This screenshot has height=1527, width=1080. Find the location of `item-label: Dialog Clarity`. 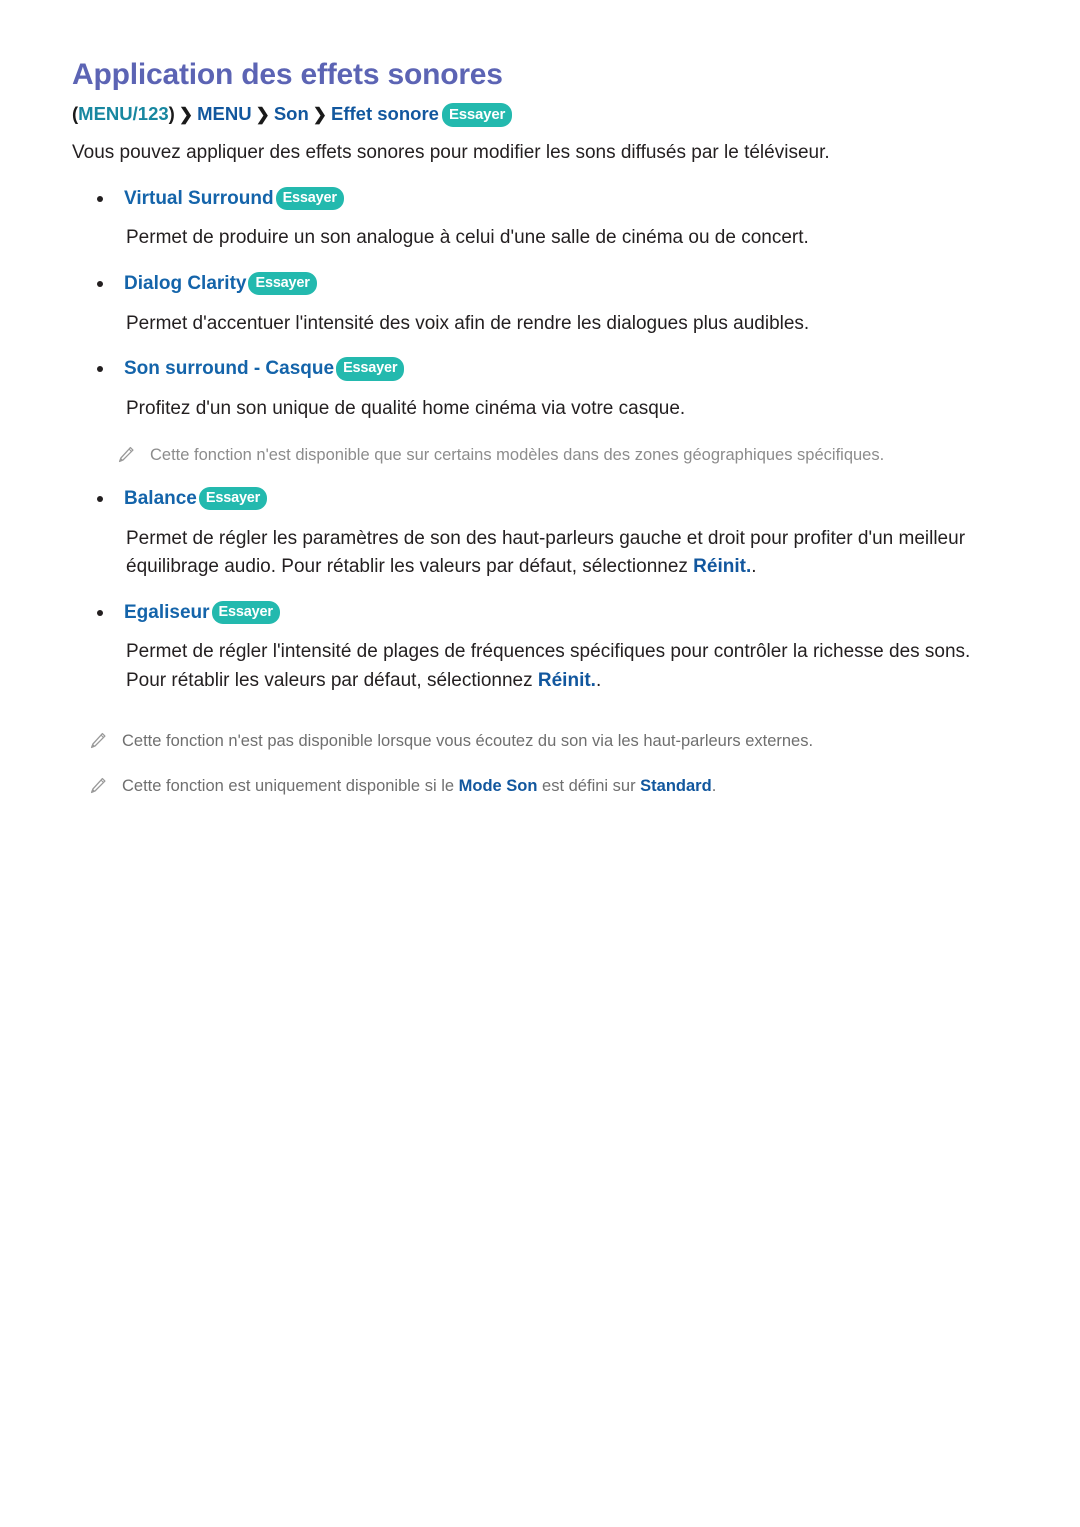

item-label: Dialog Clarity is located at coordinates (185, 283).